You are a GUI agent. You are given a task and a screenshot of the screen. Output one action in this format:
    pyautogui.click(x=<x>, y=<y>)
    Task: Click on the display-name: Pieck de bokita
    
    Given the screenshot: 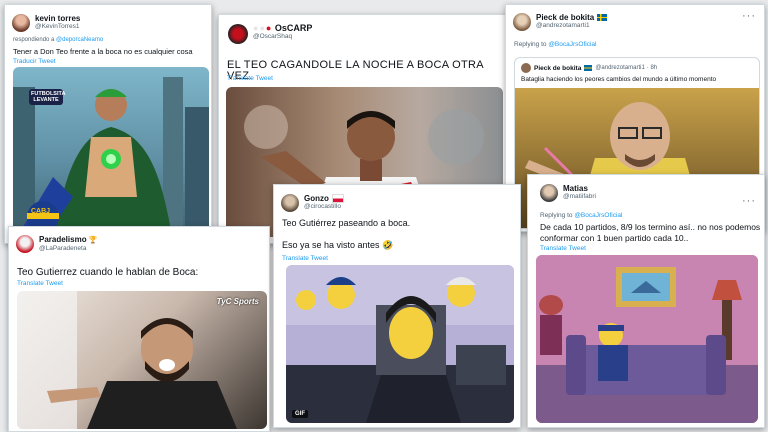 What is the action you would take?
    pyautogui.click(x=565, y=17)
    